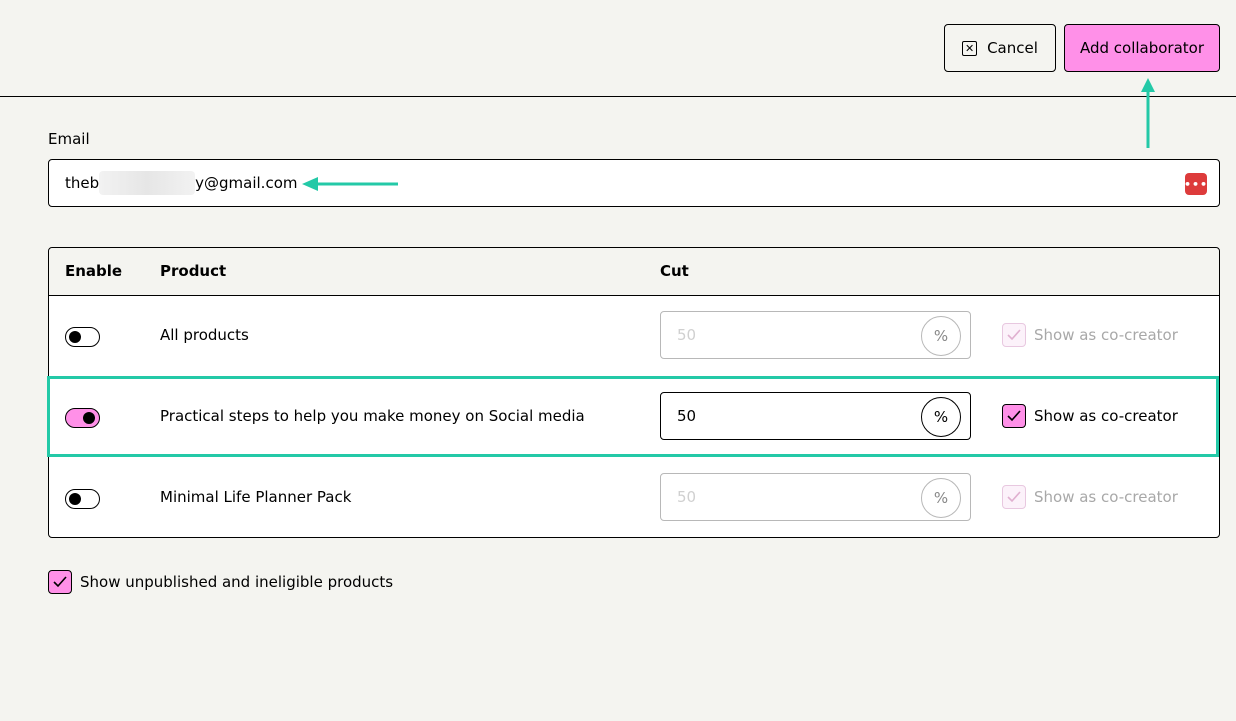  I want to click on annotation-arrows, so click(728, 134).